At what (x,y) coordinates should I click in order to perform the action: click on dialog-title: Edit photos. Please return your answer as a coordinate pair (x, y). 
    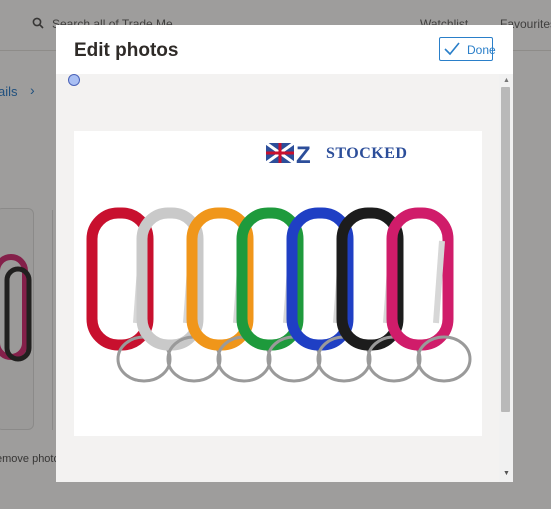
    Looking at the image, I should click on (126, 50).